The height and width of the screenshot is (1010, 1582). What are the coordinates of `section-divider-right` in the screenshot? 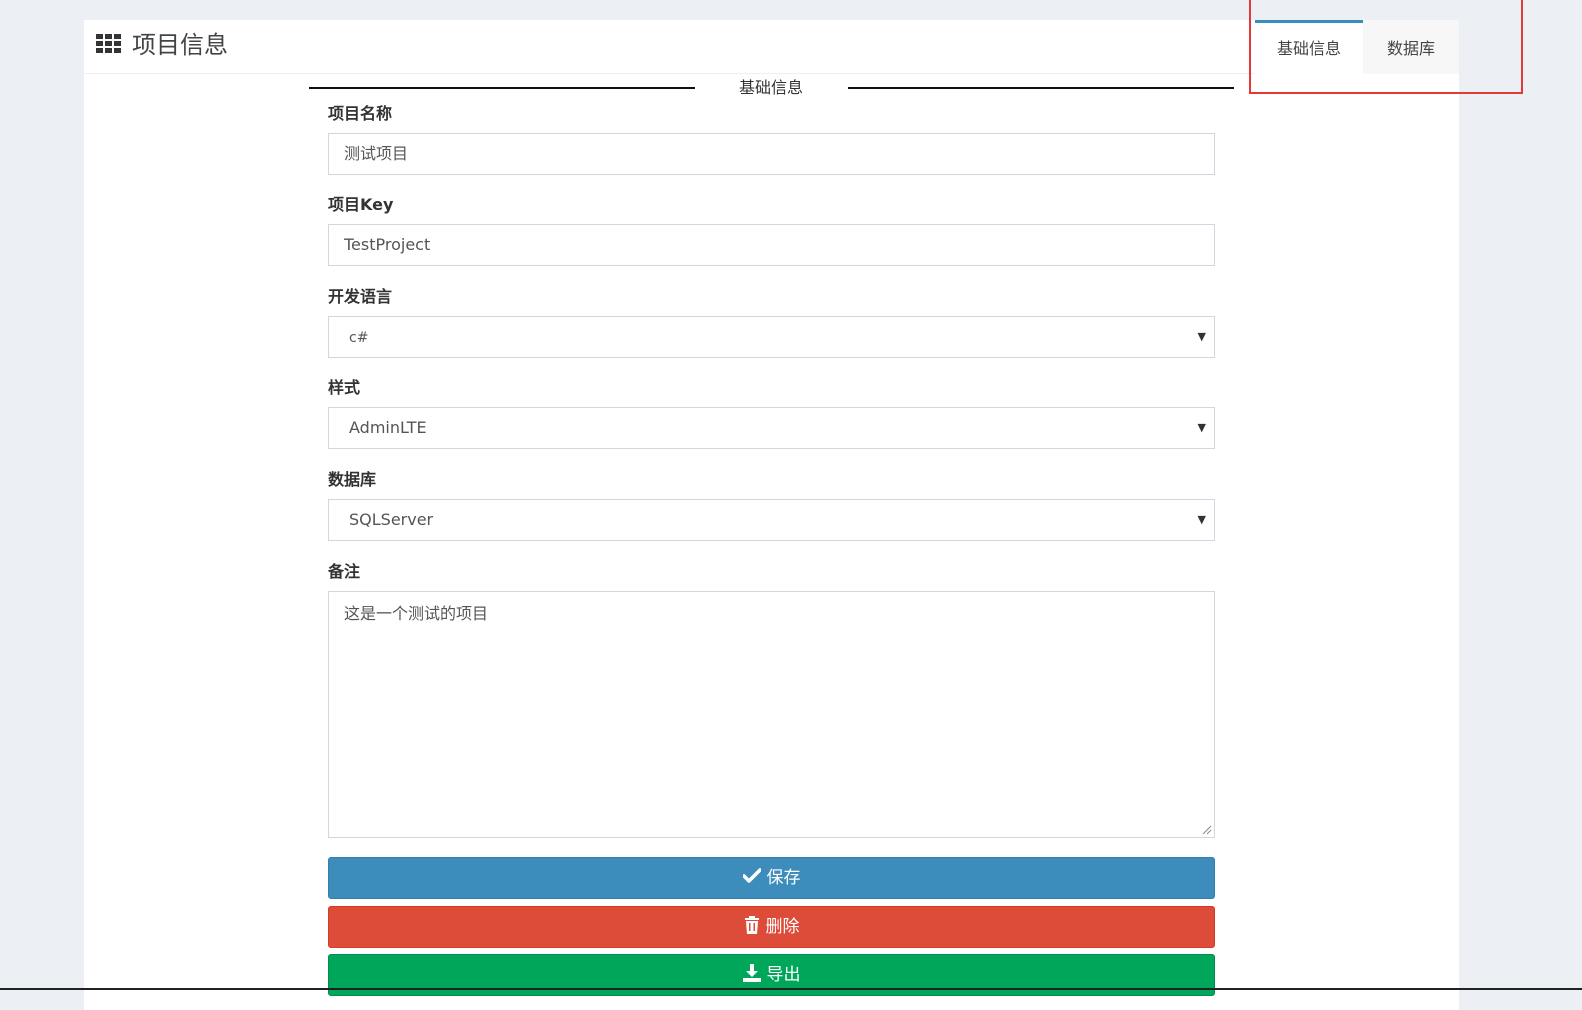 It's located at (1041, 88).